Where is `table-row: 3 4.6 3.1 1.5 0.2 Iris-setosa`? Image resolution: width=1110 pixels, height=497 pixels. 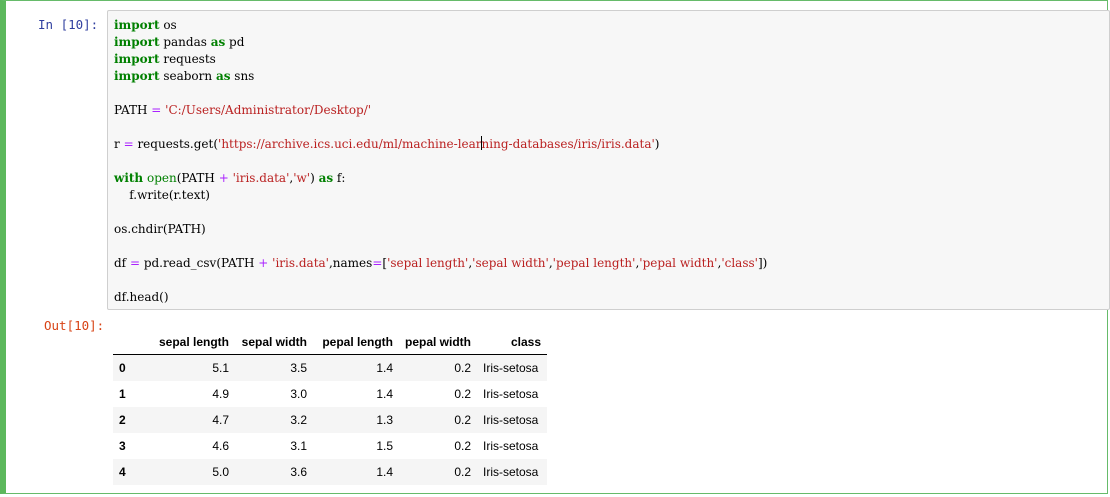 table-row: 3 4.6 3.1 1.5 0.2 Iris-setosa is located at coordinates (330, 446).